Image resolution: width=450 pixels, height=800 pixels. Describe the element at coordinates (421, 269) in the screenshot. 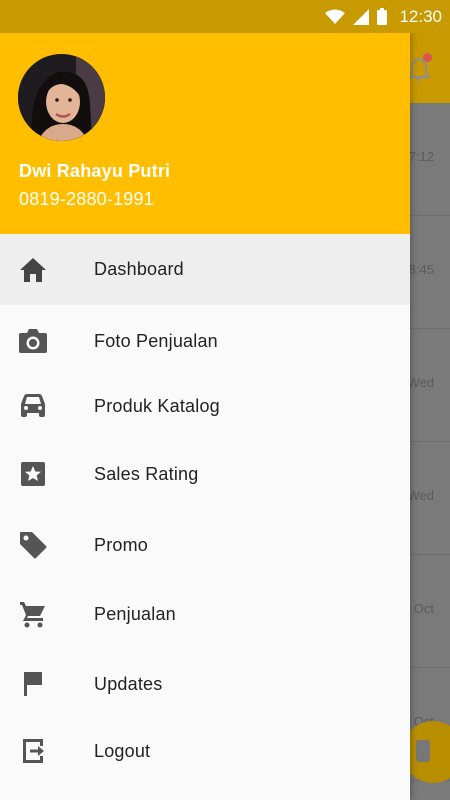

I see `list-item-time: 8:45` at that location.